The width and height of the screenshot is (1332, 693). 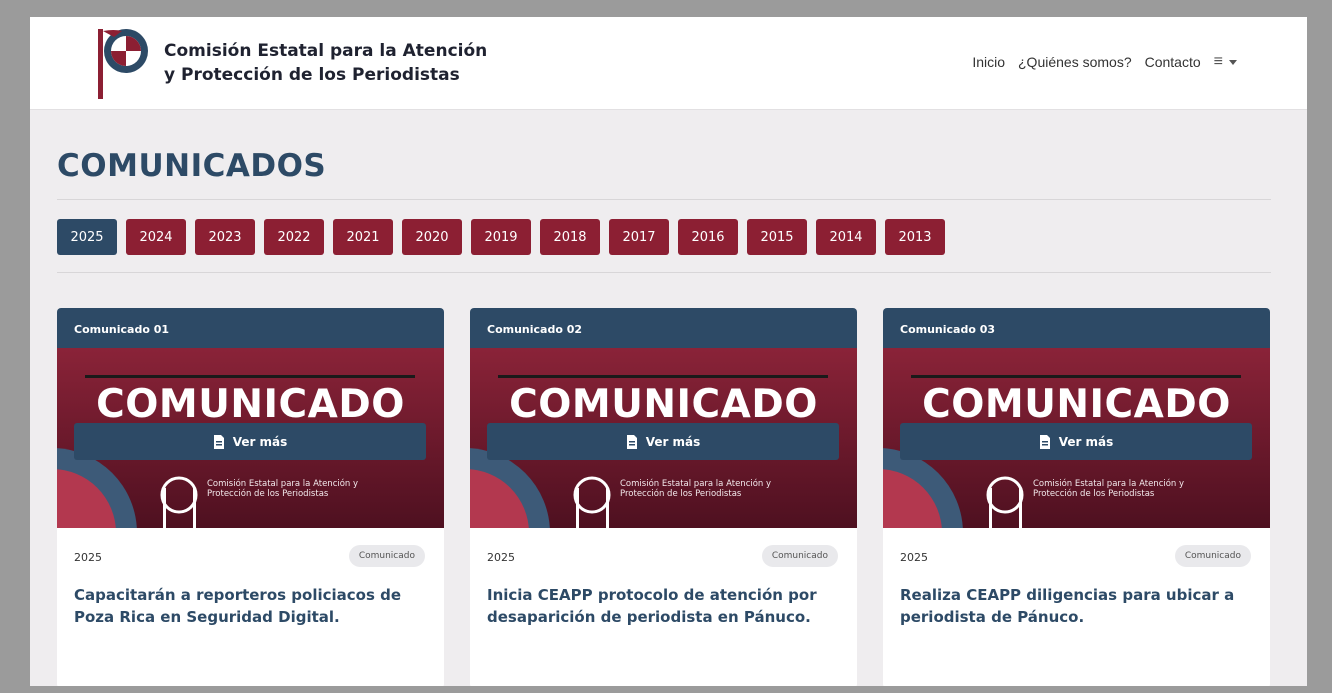 I want to click on nav-contacto: Contacto, so click(x=1173, y=62).